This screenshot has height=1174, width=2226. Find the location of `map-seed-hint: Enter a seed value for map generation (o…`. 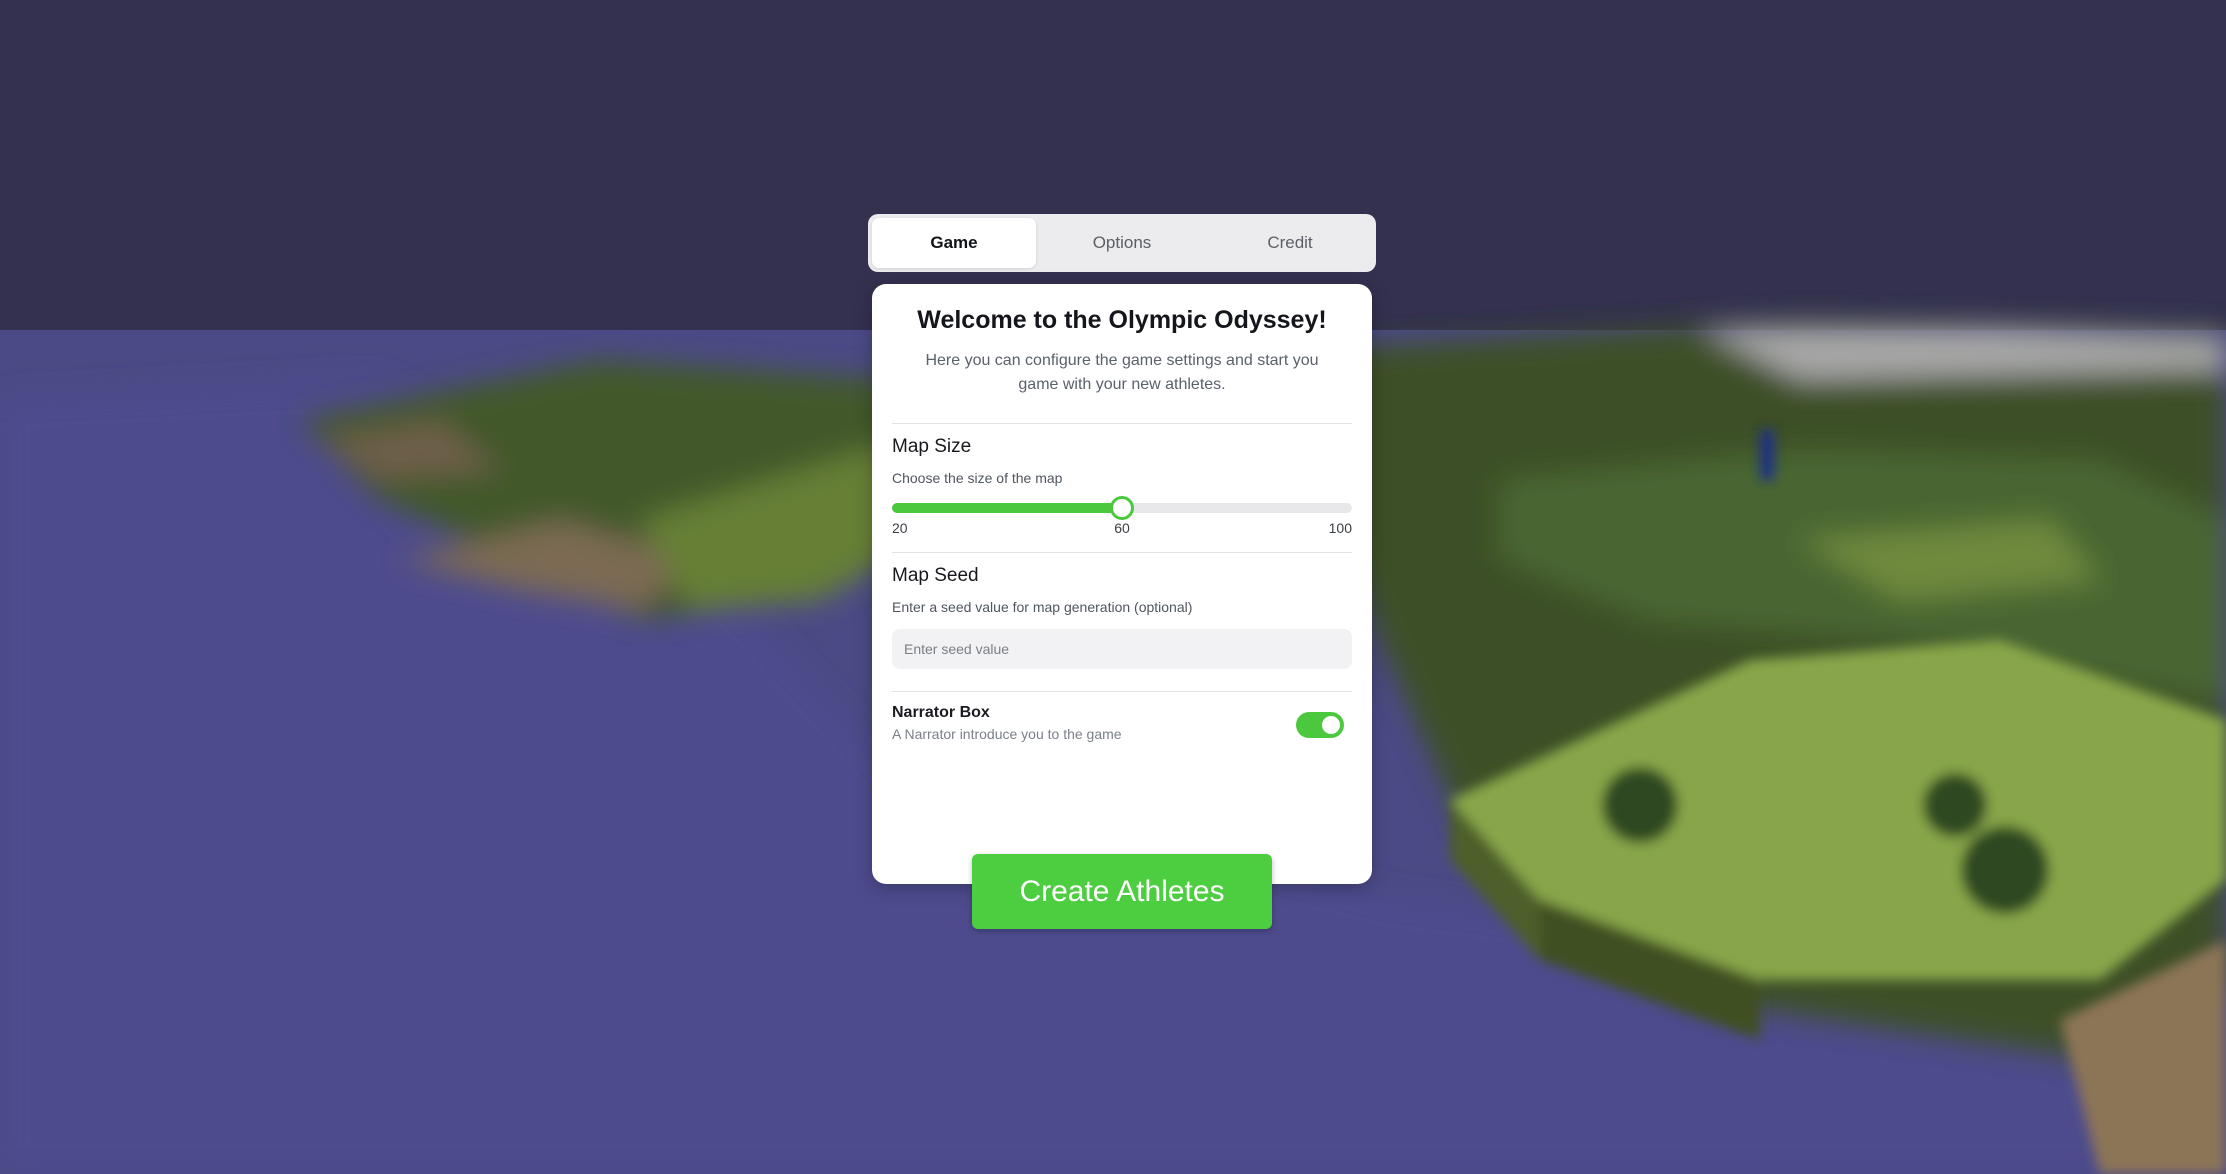

map-seed-hint: Enter a seed value for map generation (o… is located at coordinates (1042, 607).